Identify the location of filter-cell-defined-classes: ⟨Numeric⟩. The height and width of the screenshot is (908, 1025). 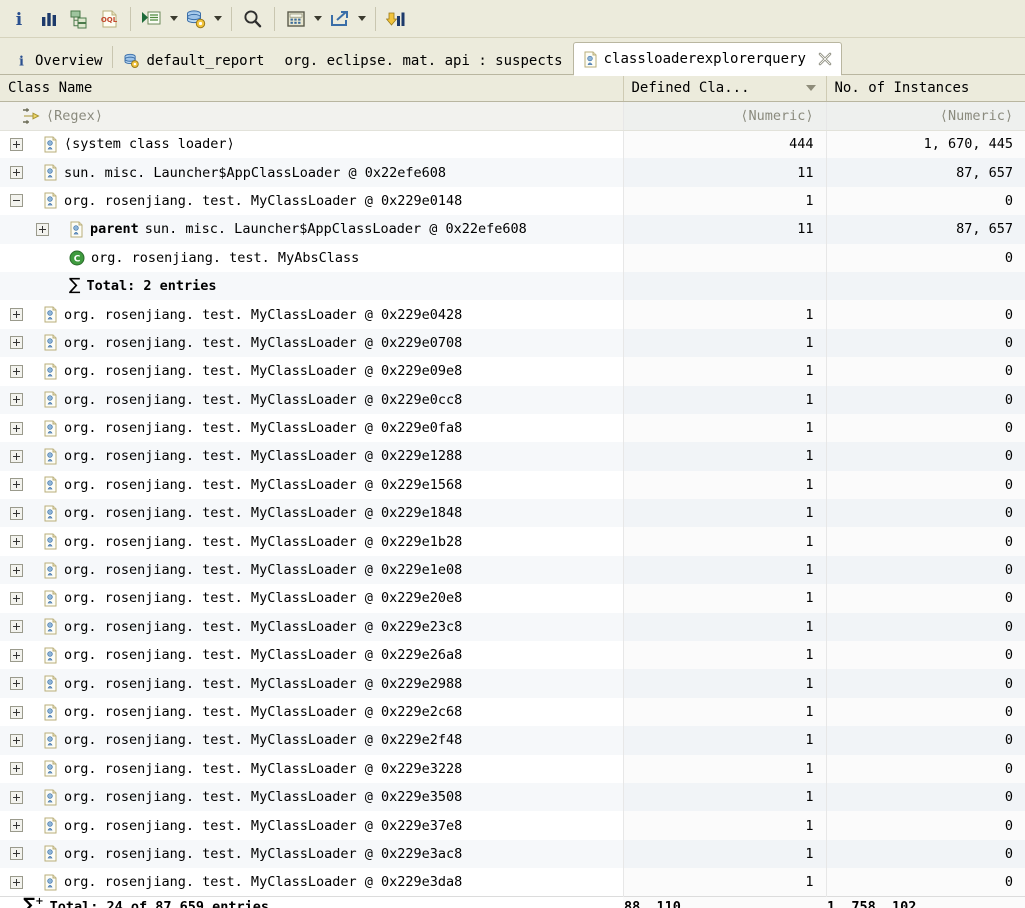
(725, 116).